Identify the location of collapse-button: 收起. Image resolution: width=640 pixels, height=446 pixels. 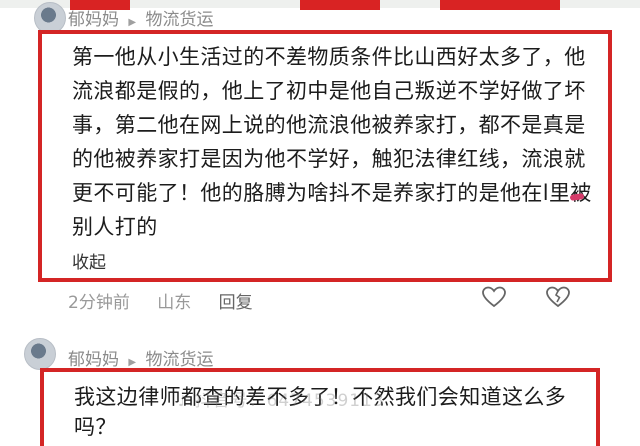
(89, 260).